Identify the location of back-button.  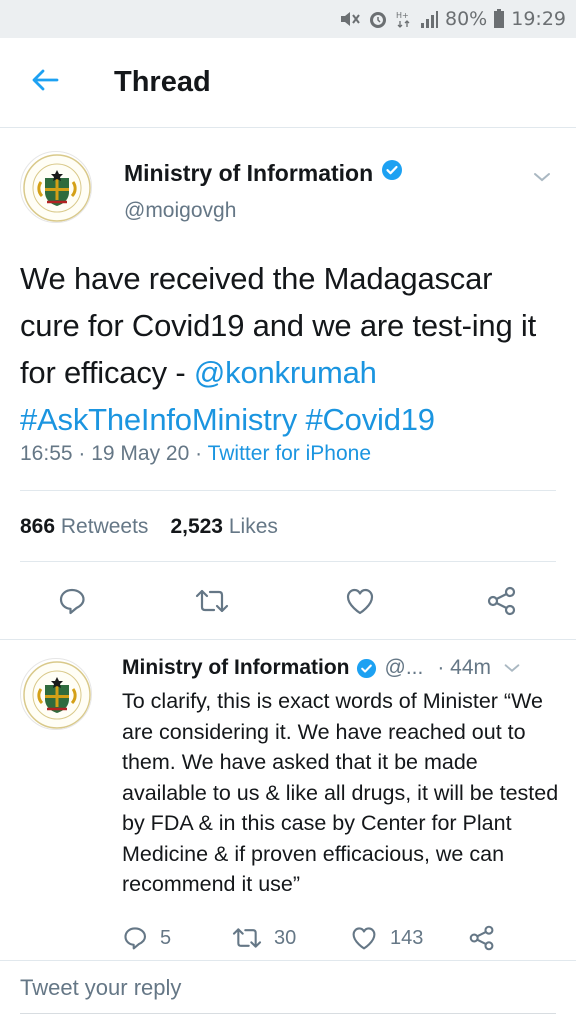
(45, 83).